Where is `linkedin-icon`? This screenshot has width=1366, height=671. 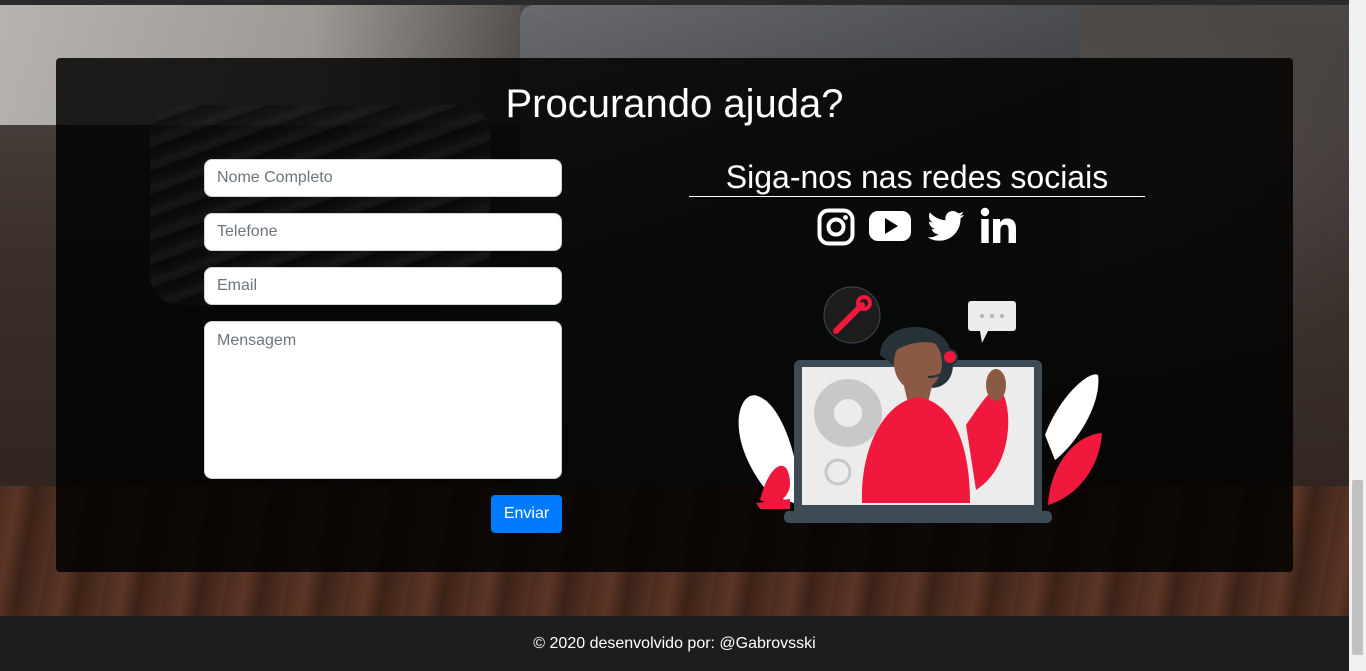 linkedin-icon is located at coordinates (999, 226).